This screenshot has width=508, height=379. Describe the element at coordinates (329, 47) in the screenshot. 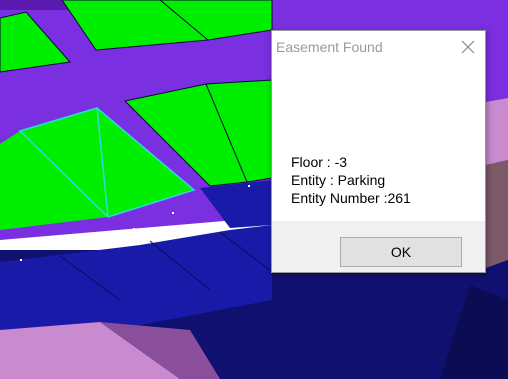

I see `dialog-title: Easement Found` at that location.